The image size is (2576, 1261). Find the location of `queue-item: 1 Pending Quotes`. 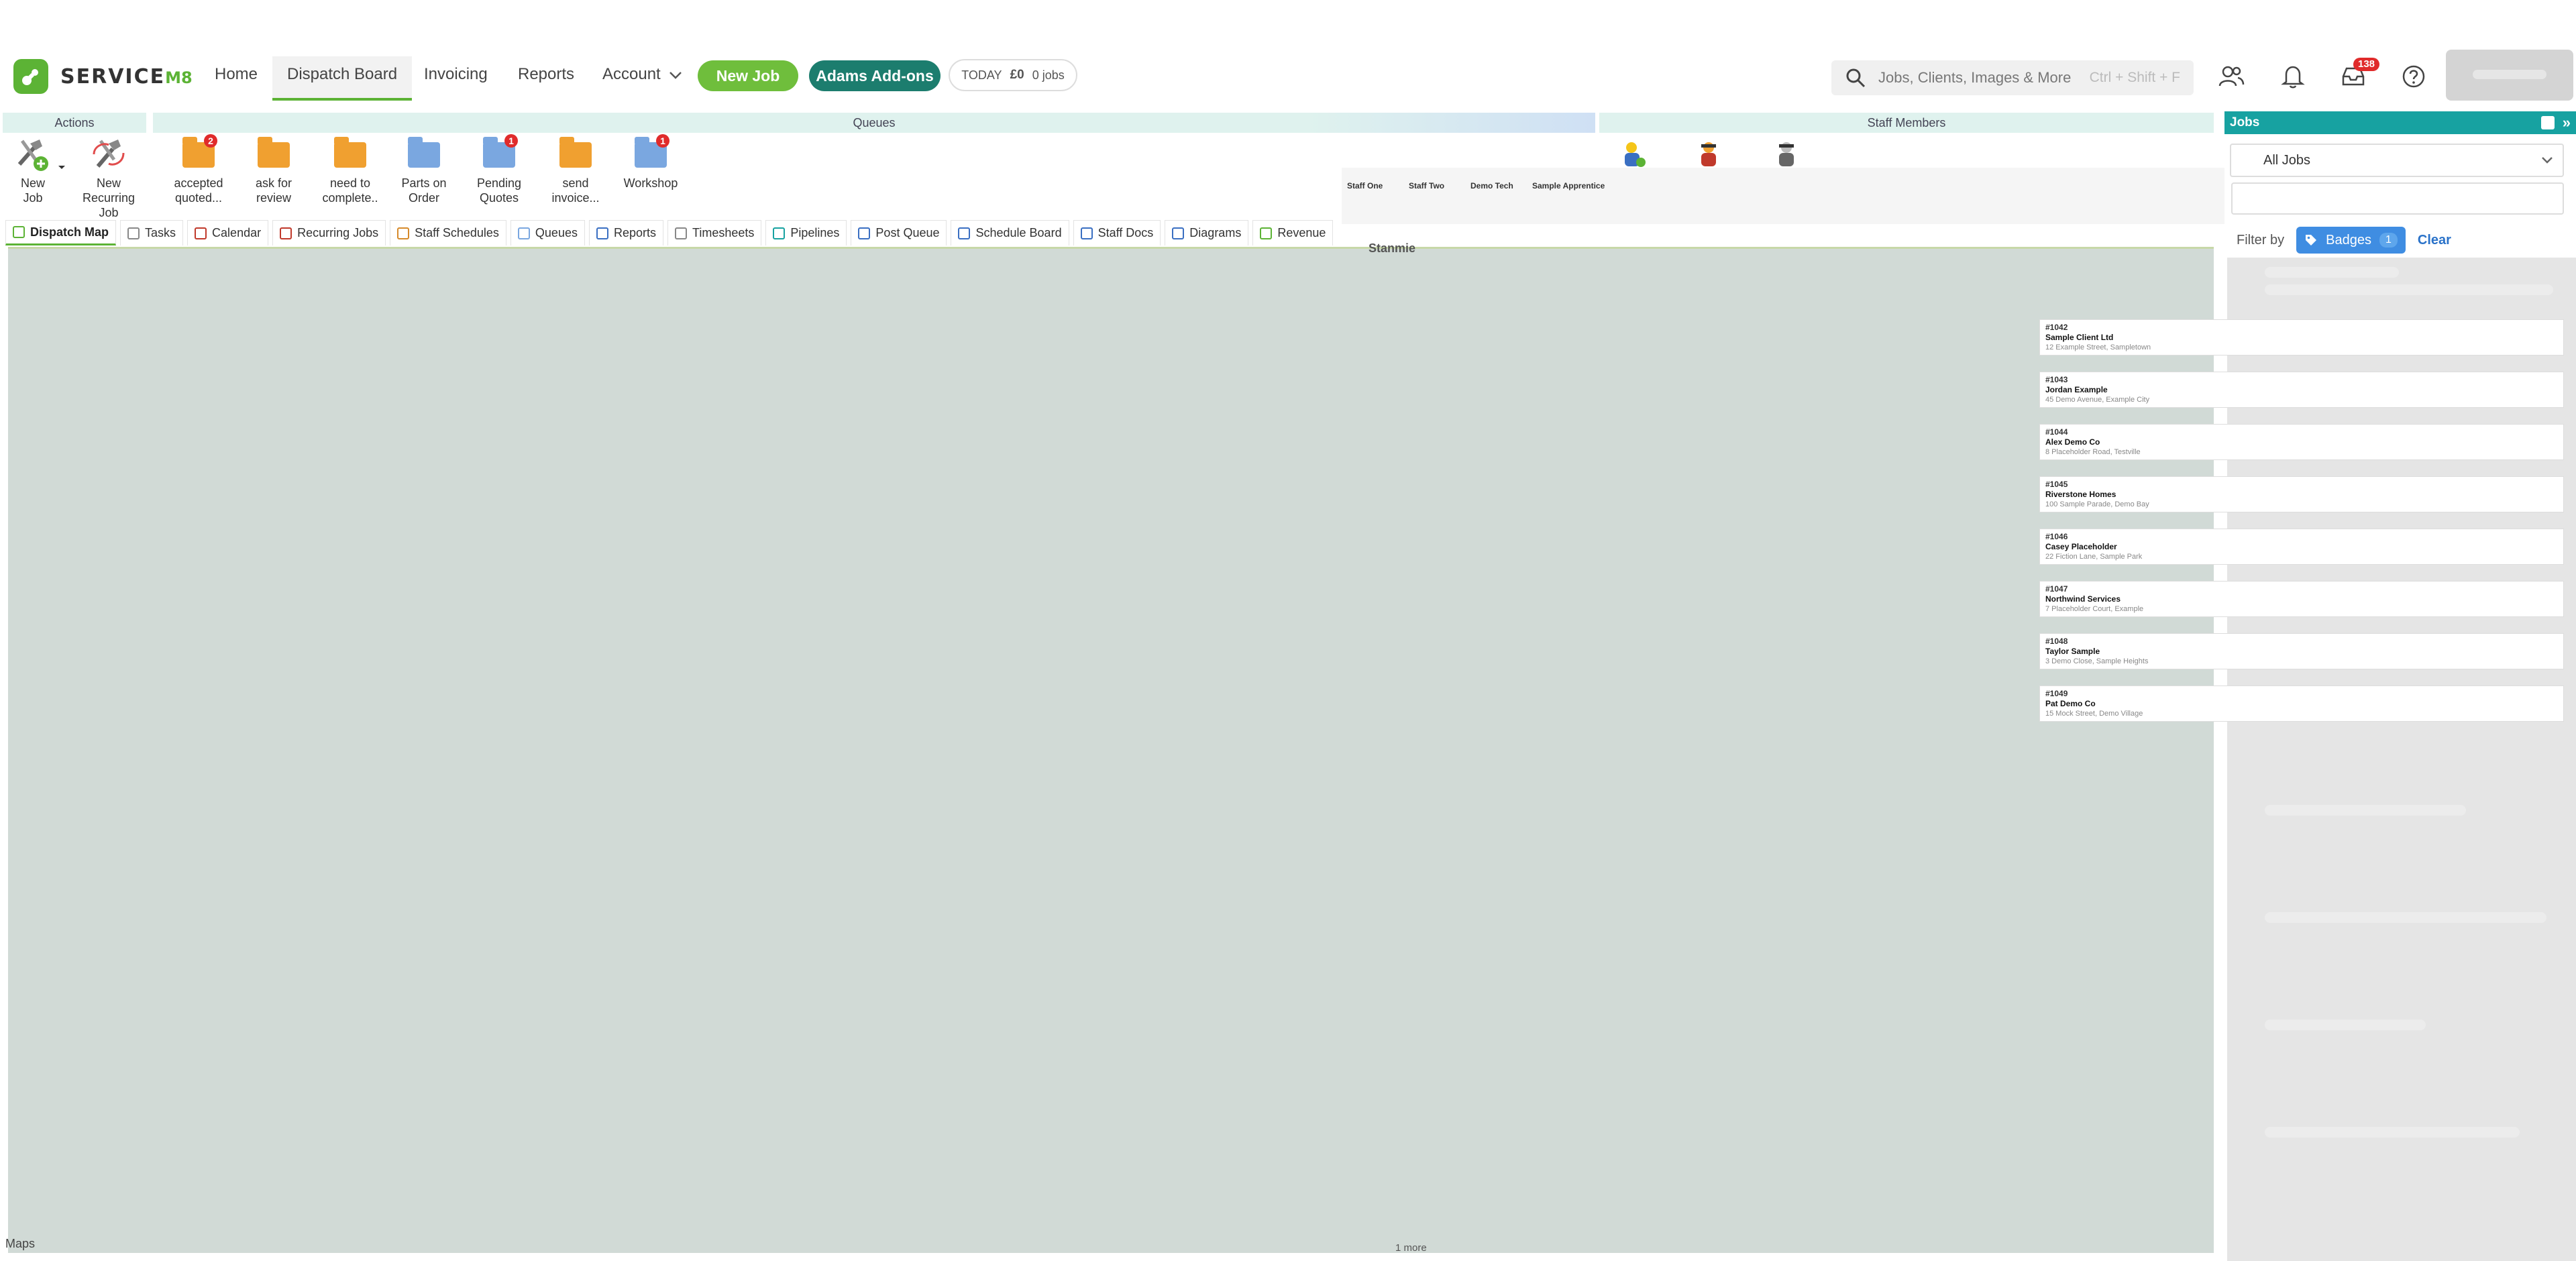

queue-item: 1 Pending Quotes is located at coordinates (499, 169).